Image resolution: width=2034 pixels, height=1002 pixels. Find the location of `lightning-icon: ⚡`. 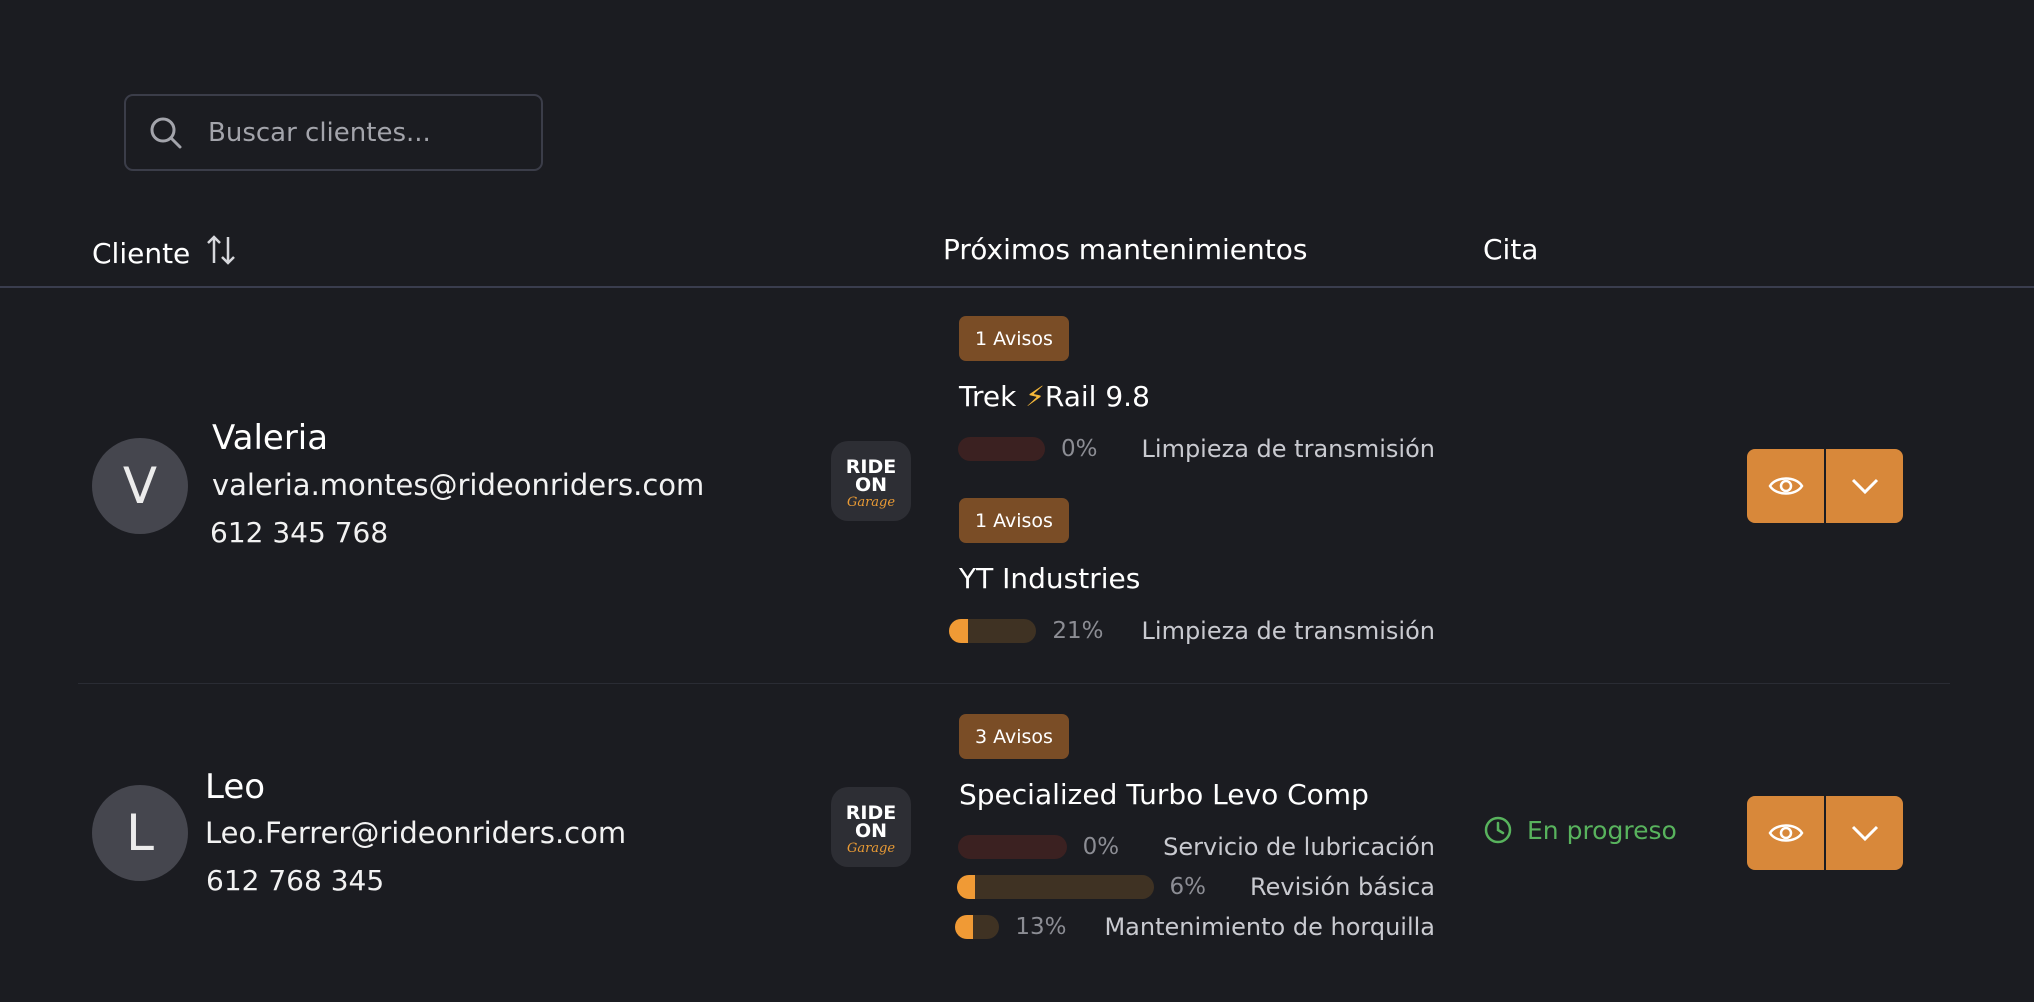

lightning-icon: ⚡ is located at coordinates (1035, 396).